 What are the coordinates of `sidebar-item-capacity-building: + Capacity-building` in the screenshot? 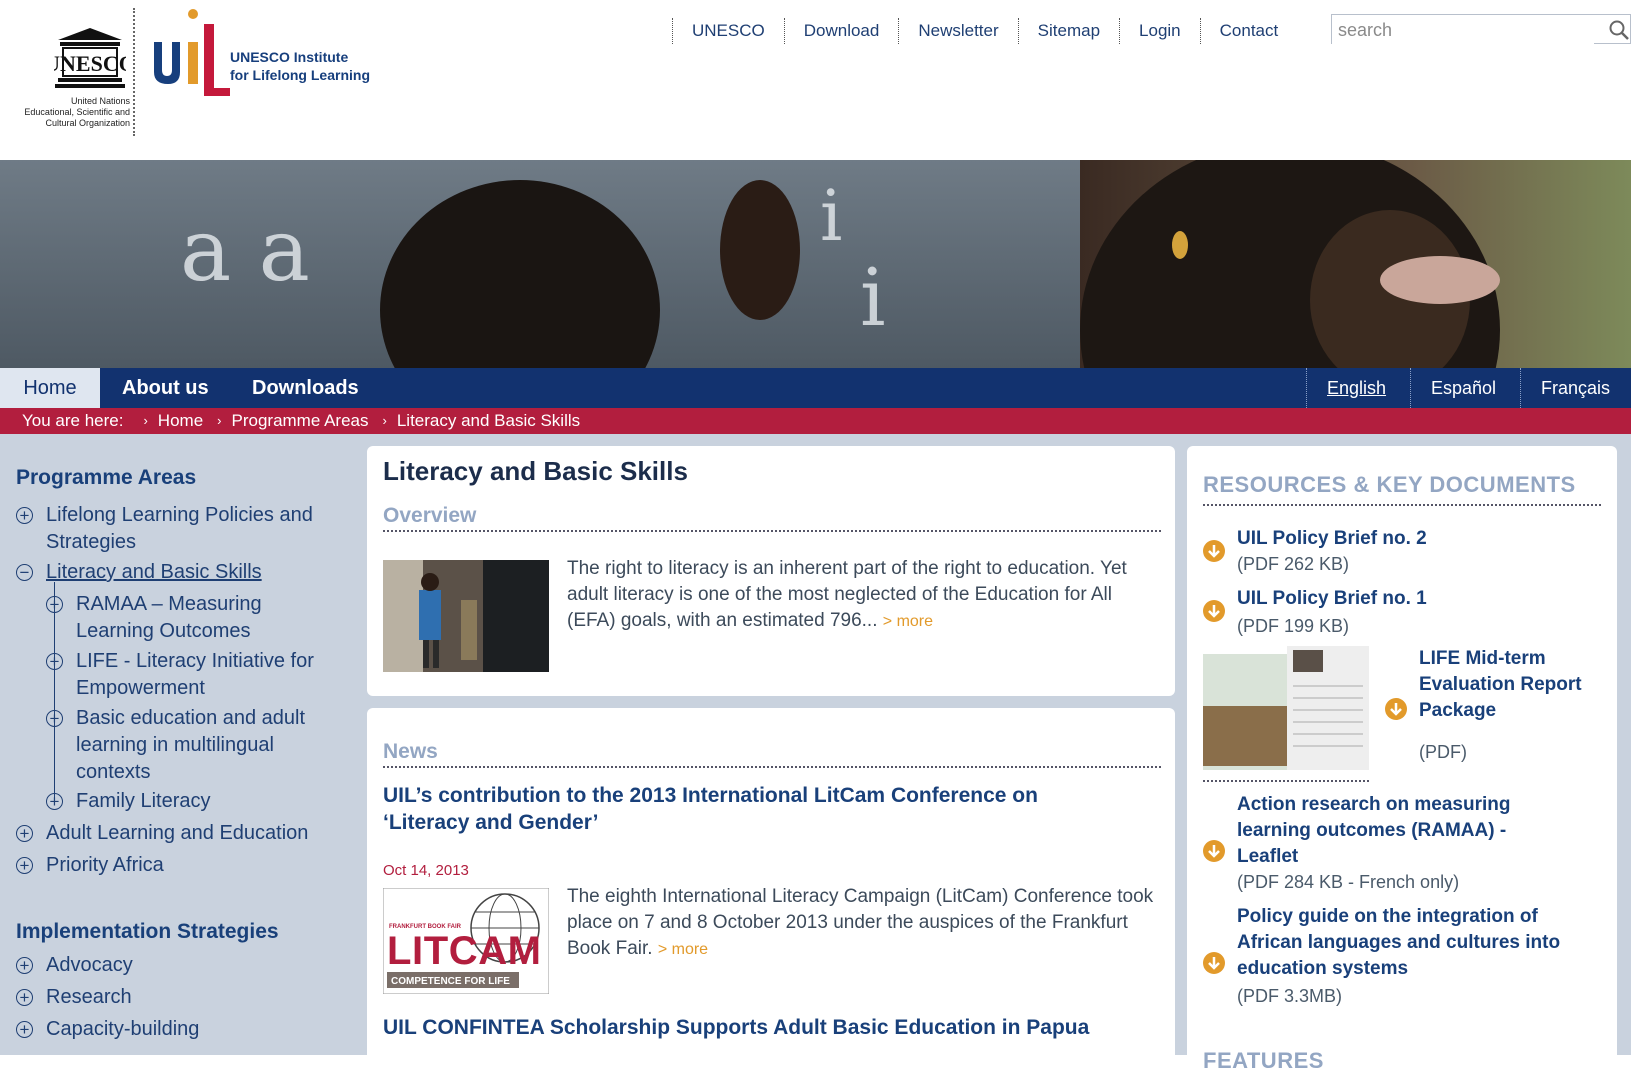 It's located at (181, 1029).